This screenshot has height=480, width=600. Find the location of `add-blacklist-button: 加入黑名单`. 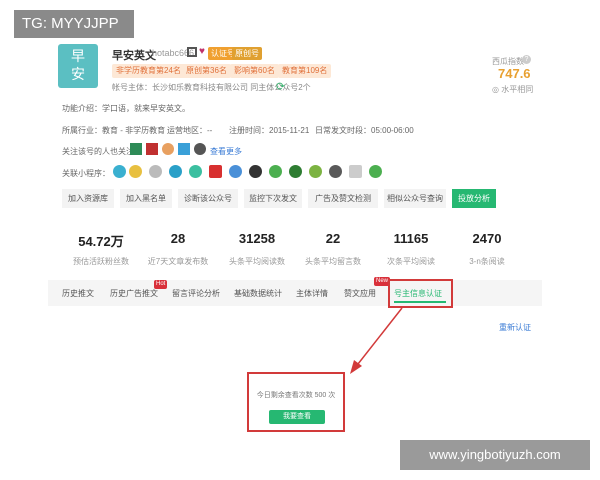

add-blacklist-button: 加入黑名单 is located at coordinates (146, 198).